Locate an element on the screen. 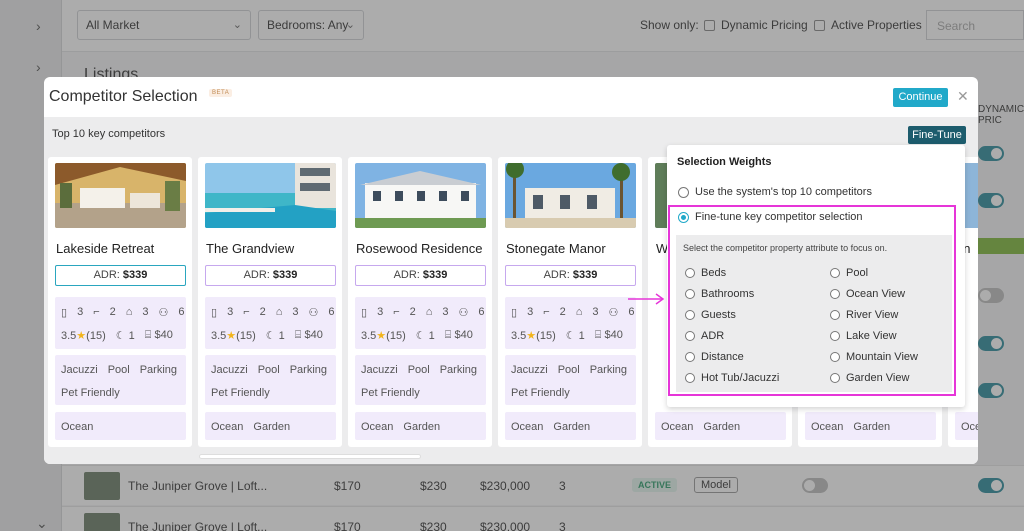 The image size is (1024, 531). attribute-option-river-view: River View is located at coordinates (864, 315).